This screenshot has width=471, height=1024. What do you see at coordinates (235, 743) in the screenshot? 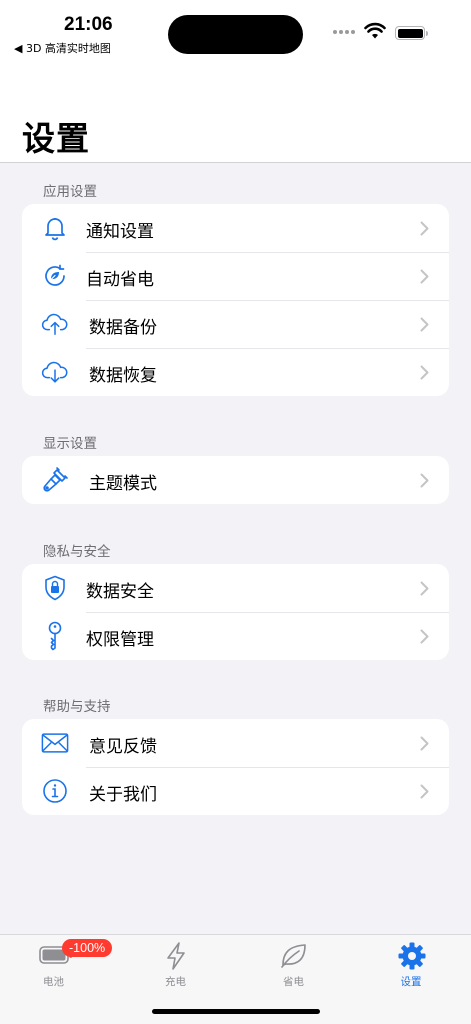
I see `row-feedback: 意见反馈` at bounding box center [235, 743].